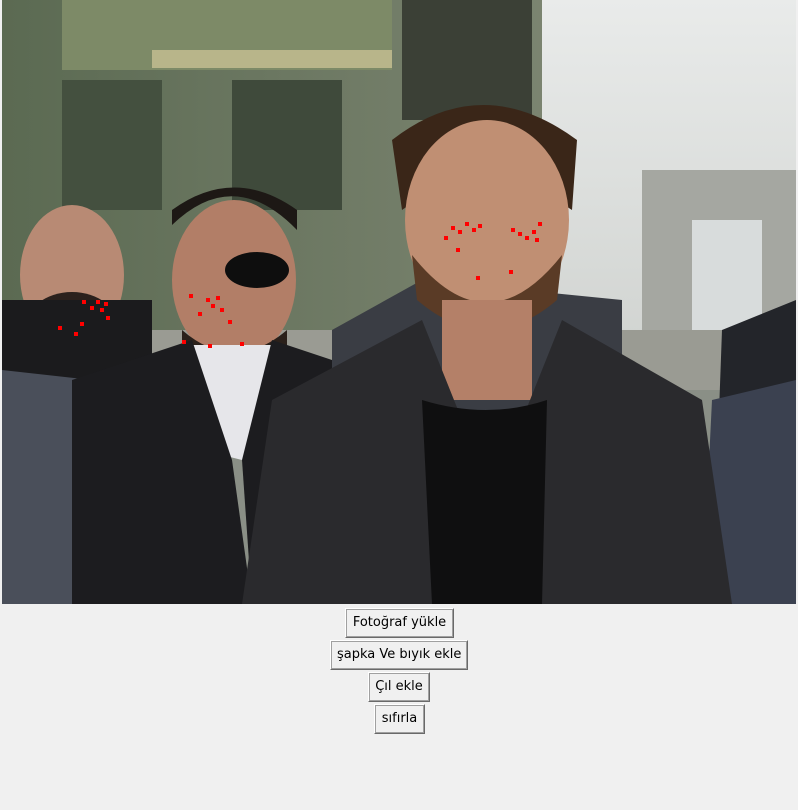 This screenshot has width=798, height=810. I want to click on upload-photo-button: Fotoğraf yükle, so click(399, 623).